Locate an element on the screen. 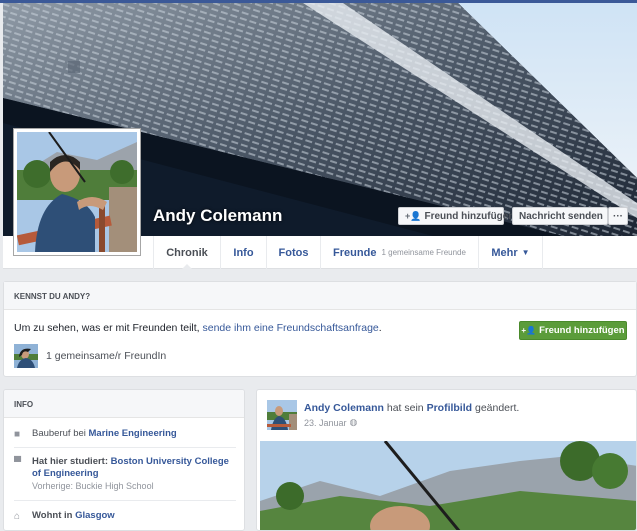 The image size is (637, 531). add-friend-button: +👤 Freund hinzufügen is located at coordinates (456, 216).